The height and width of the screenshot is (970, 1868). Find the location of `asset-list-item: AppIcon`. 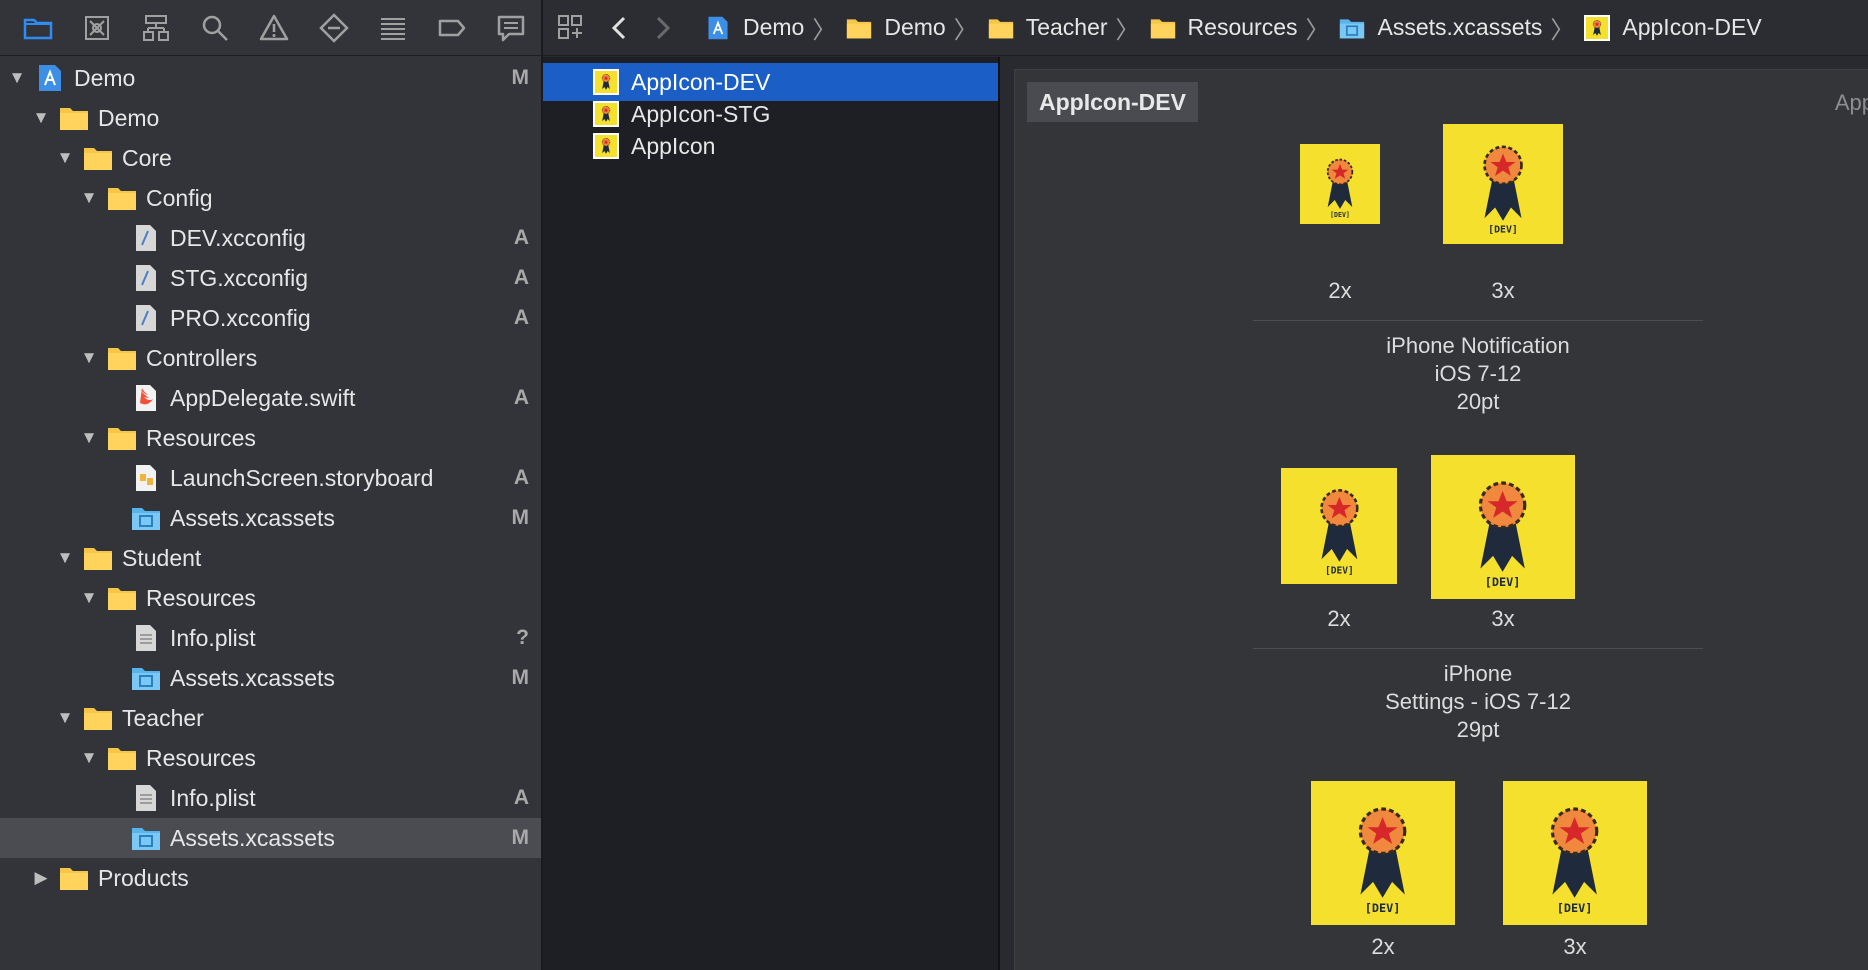

asset-list-item: AppIcon is located at coordinates (770, 146).